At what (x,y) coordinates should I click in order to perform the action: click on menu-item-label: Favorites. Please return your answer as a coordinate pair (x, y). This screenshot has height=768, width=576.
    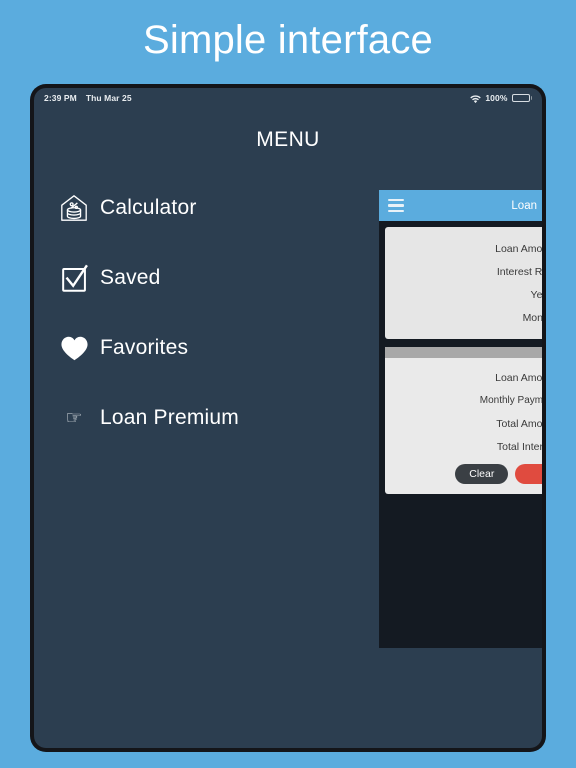
    Looking at the image, I should click on (144, 347).